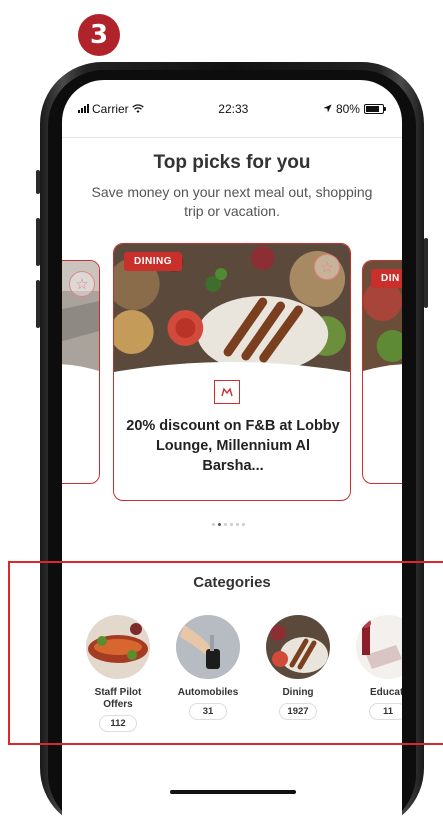  What do you see at coordinates (137, 108) in the screenshot?
I see `wifi-icon` at bounding box center [137, 108].